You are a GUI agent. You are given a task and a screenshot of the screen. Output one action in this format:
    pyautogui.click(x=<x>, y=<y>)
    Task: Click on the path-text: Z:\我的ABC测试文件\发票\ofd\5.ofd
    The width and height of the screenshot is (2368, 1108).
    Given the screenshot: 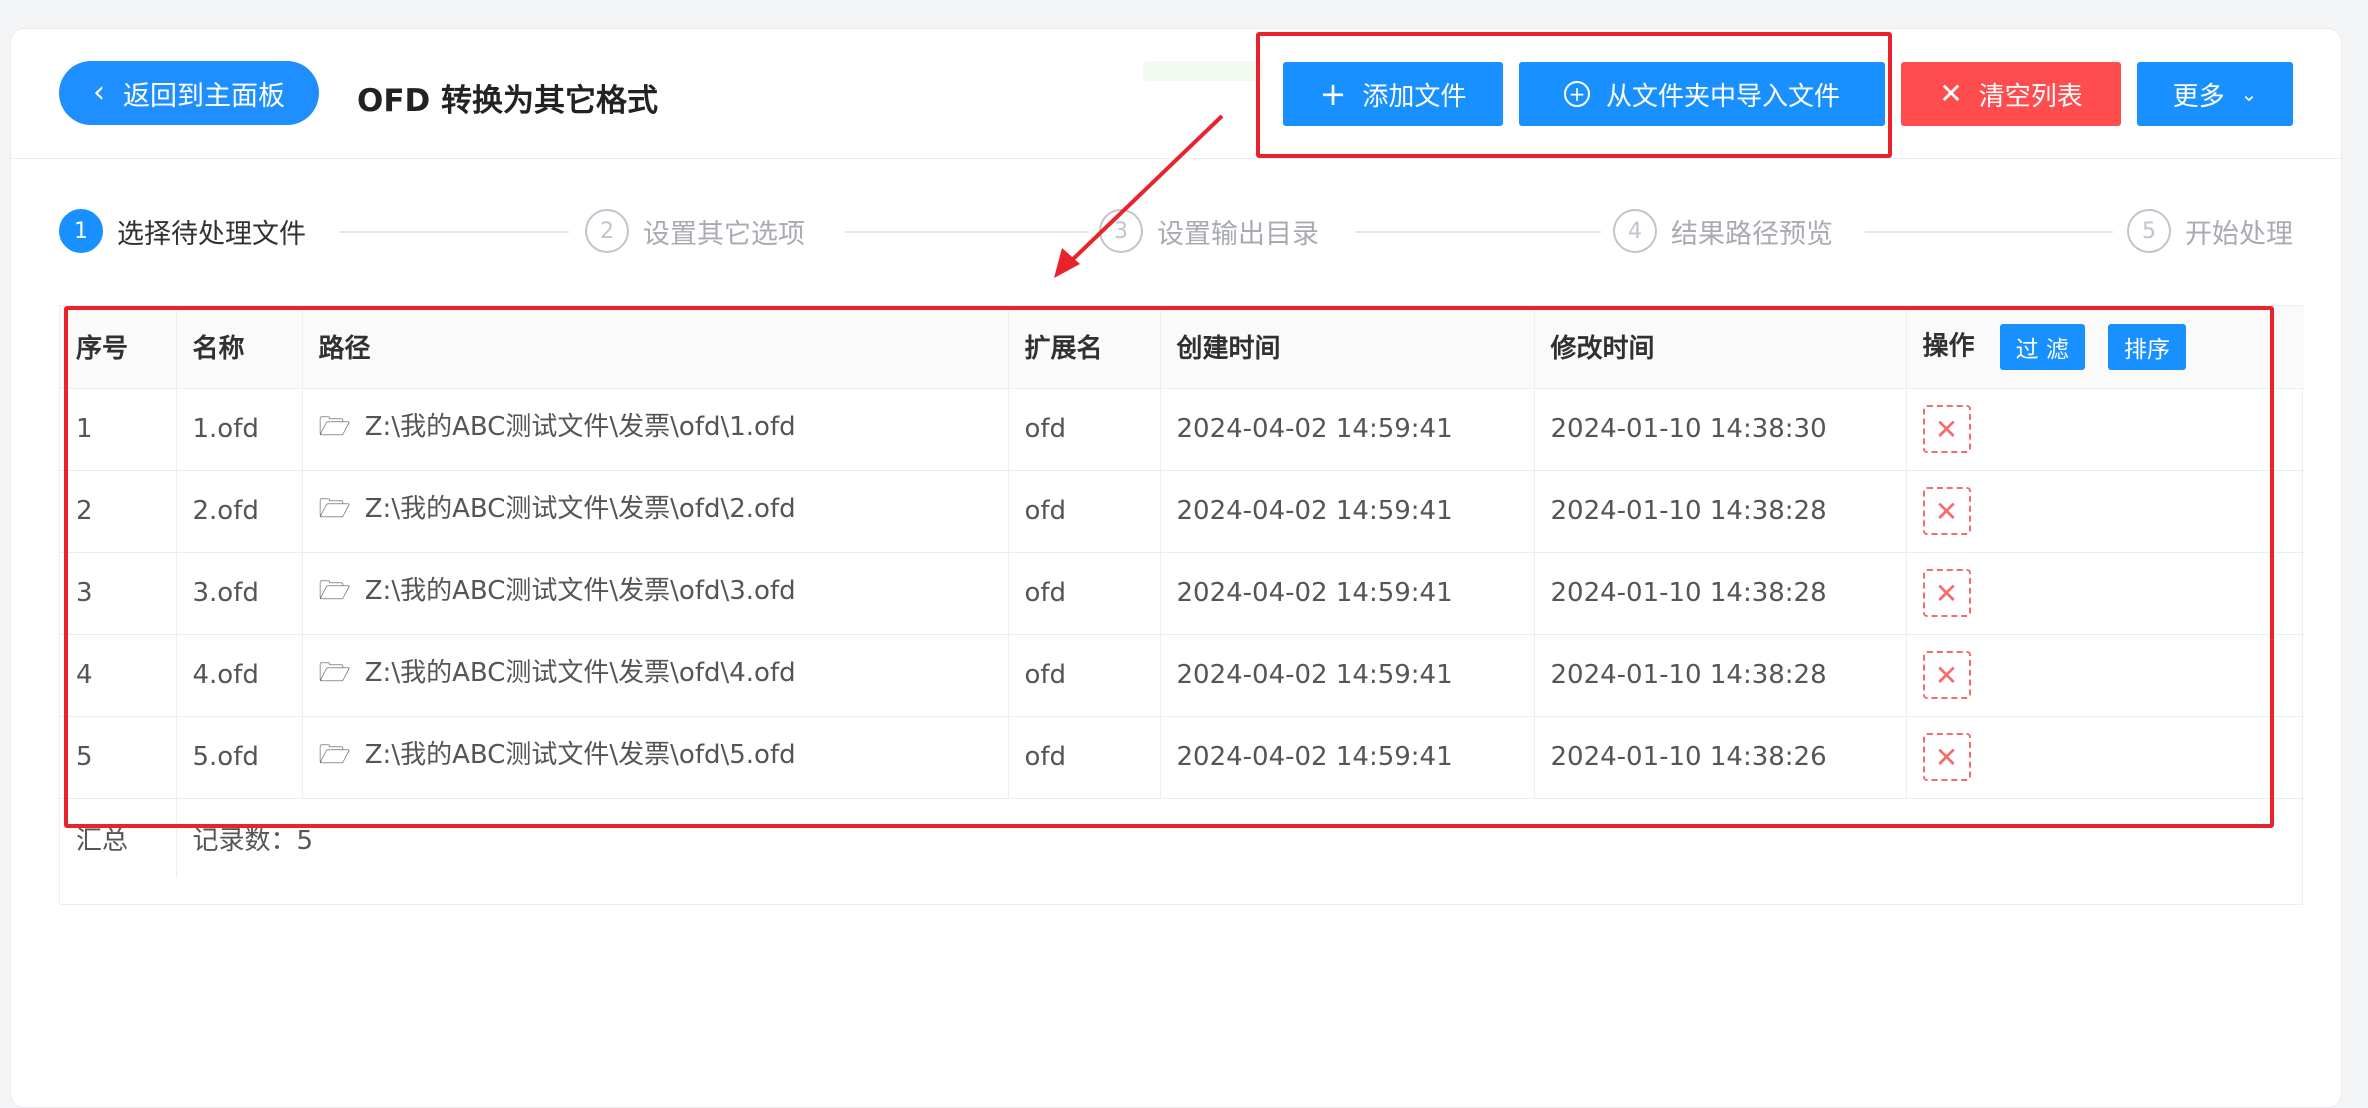 What is the action you would take?
    pyautogui.click(x=580, y=755)
    